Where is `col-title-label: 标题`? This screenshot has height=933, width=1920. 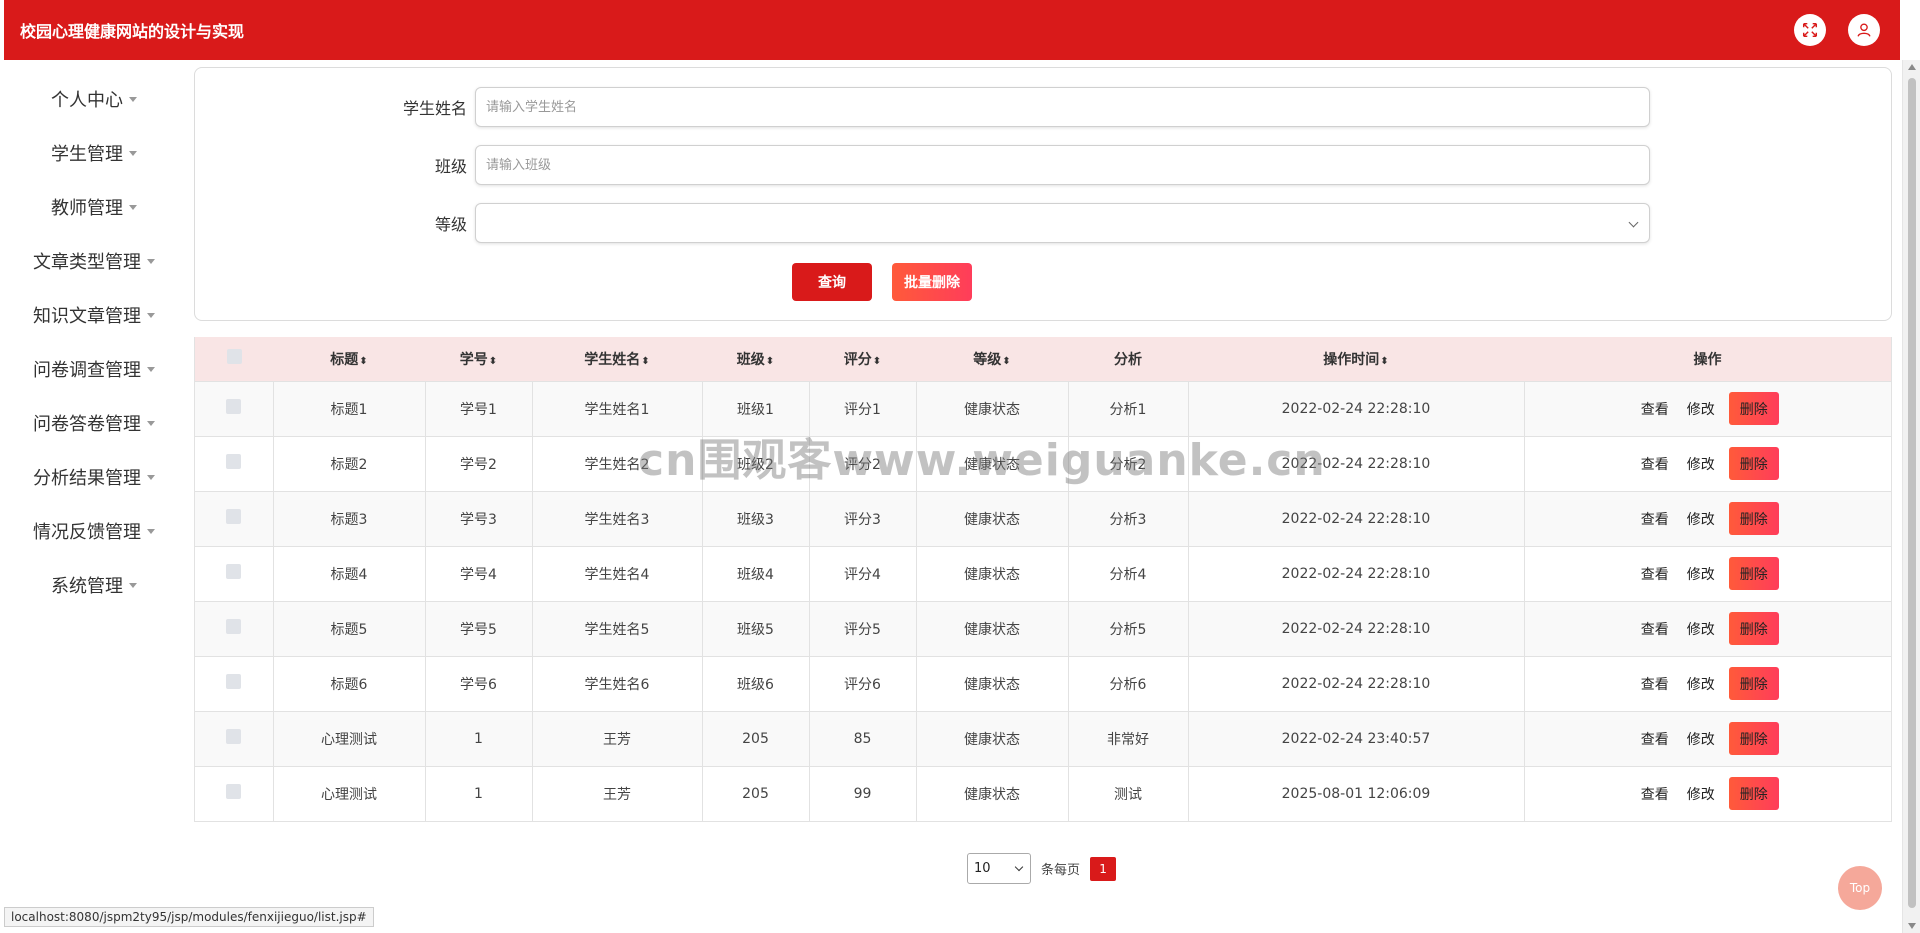
col-title-label: 标题 is located at coordinates (344, 359).